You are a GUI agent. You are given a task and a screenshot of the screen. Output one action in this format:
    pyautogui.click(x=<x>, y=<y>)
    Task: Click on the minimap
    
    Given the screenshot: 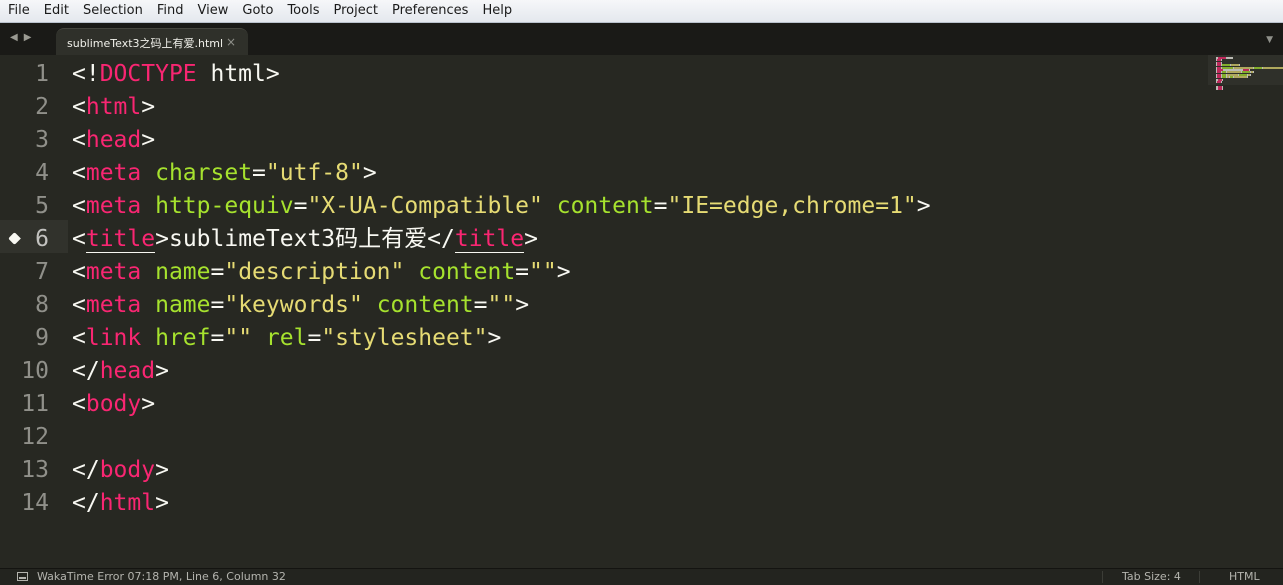 What is the action you would take?
    pyautogui.click(x=1245, y=311)
    